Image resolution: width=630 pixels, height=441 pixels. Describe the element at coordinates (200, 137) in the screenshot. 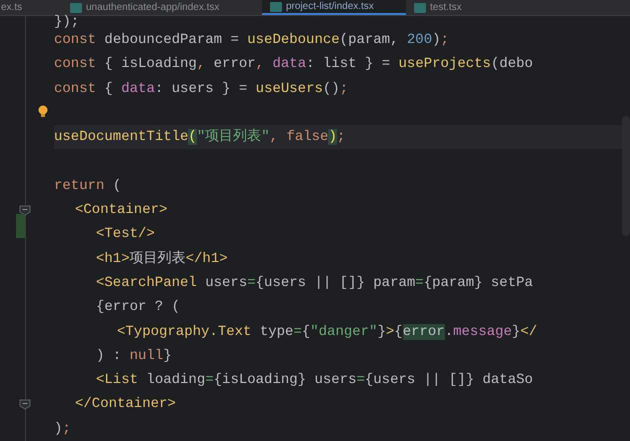

I see `code-line: useDocumentTitle("项目列表", false);` at that location.